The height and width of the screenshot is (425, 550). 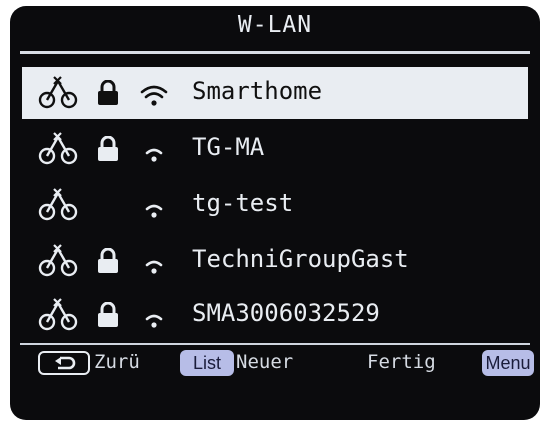 I want to click on done-label: Fertig, so click(x=401, y=362).